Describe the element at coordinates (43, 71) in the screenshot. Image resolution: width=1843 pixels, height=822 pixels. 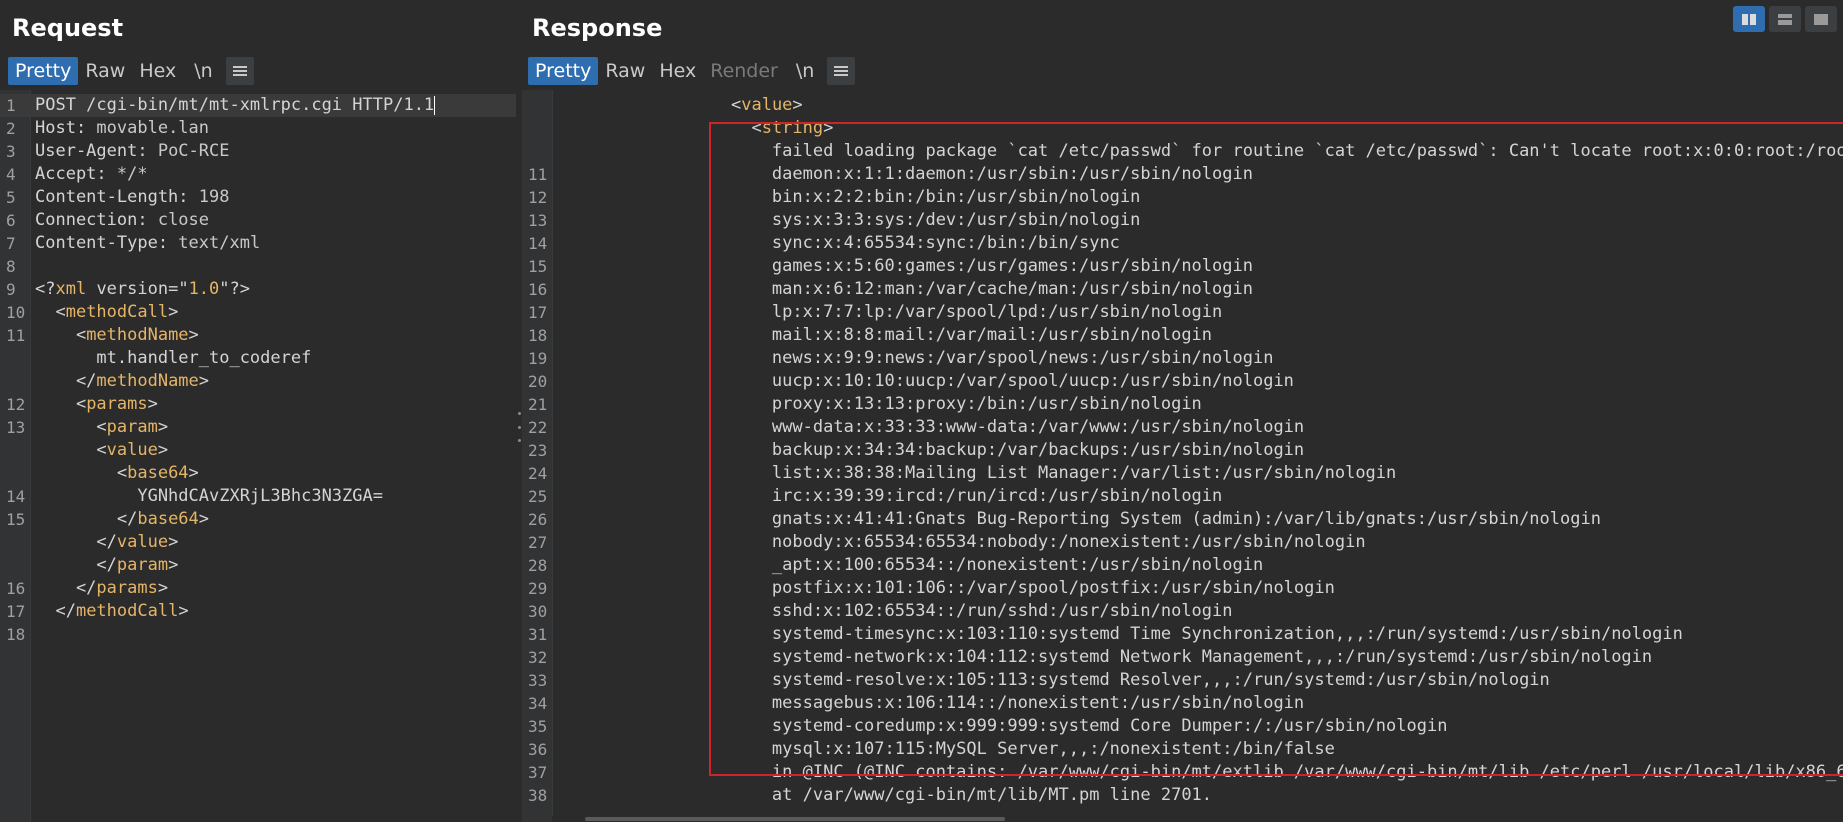
I see `request-tab-pretty: Pretty` at that location.